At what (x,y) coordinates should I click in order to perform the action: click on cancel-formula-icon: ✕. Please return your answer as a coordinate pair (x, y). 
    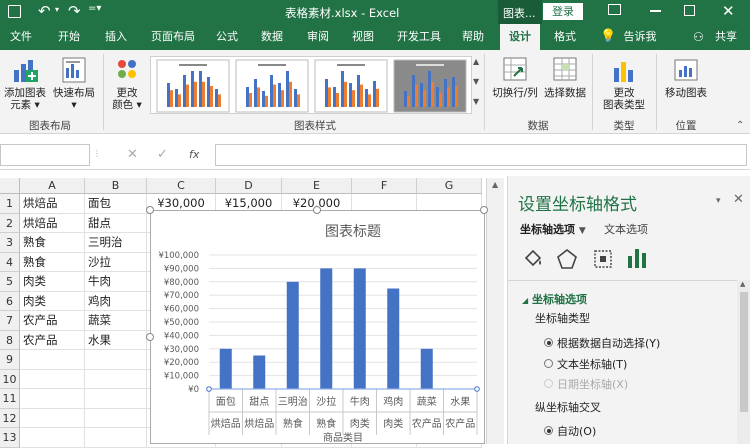
    Looking at the image, I should click on (132, 154).